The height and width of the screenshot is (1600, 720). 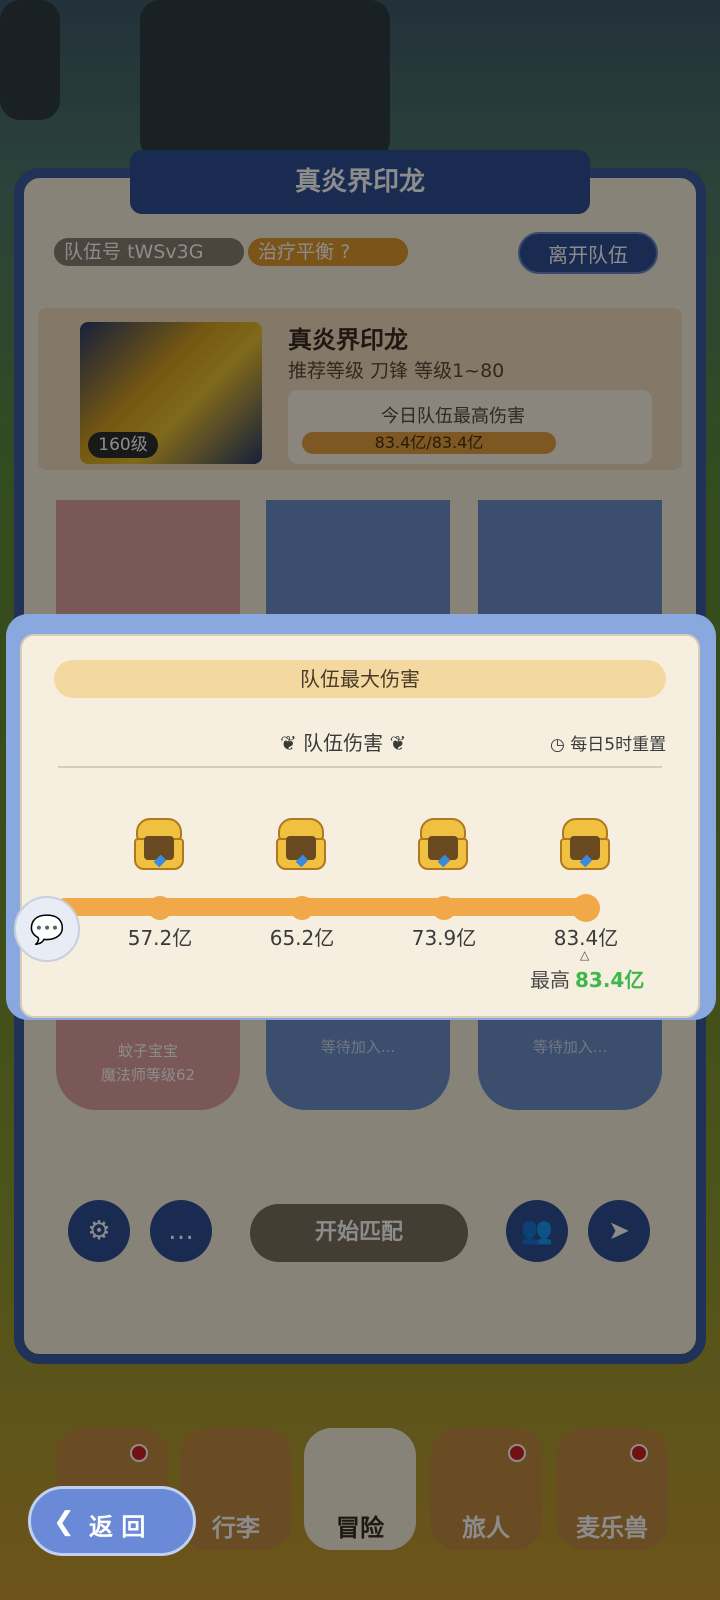 I want to click on back-button: ❮ 返 回, so click(x=112, y=1521).